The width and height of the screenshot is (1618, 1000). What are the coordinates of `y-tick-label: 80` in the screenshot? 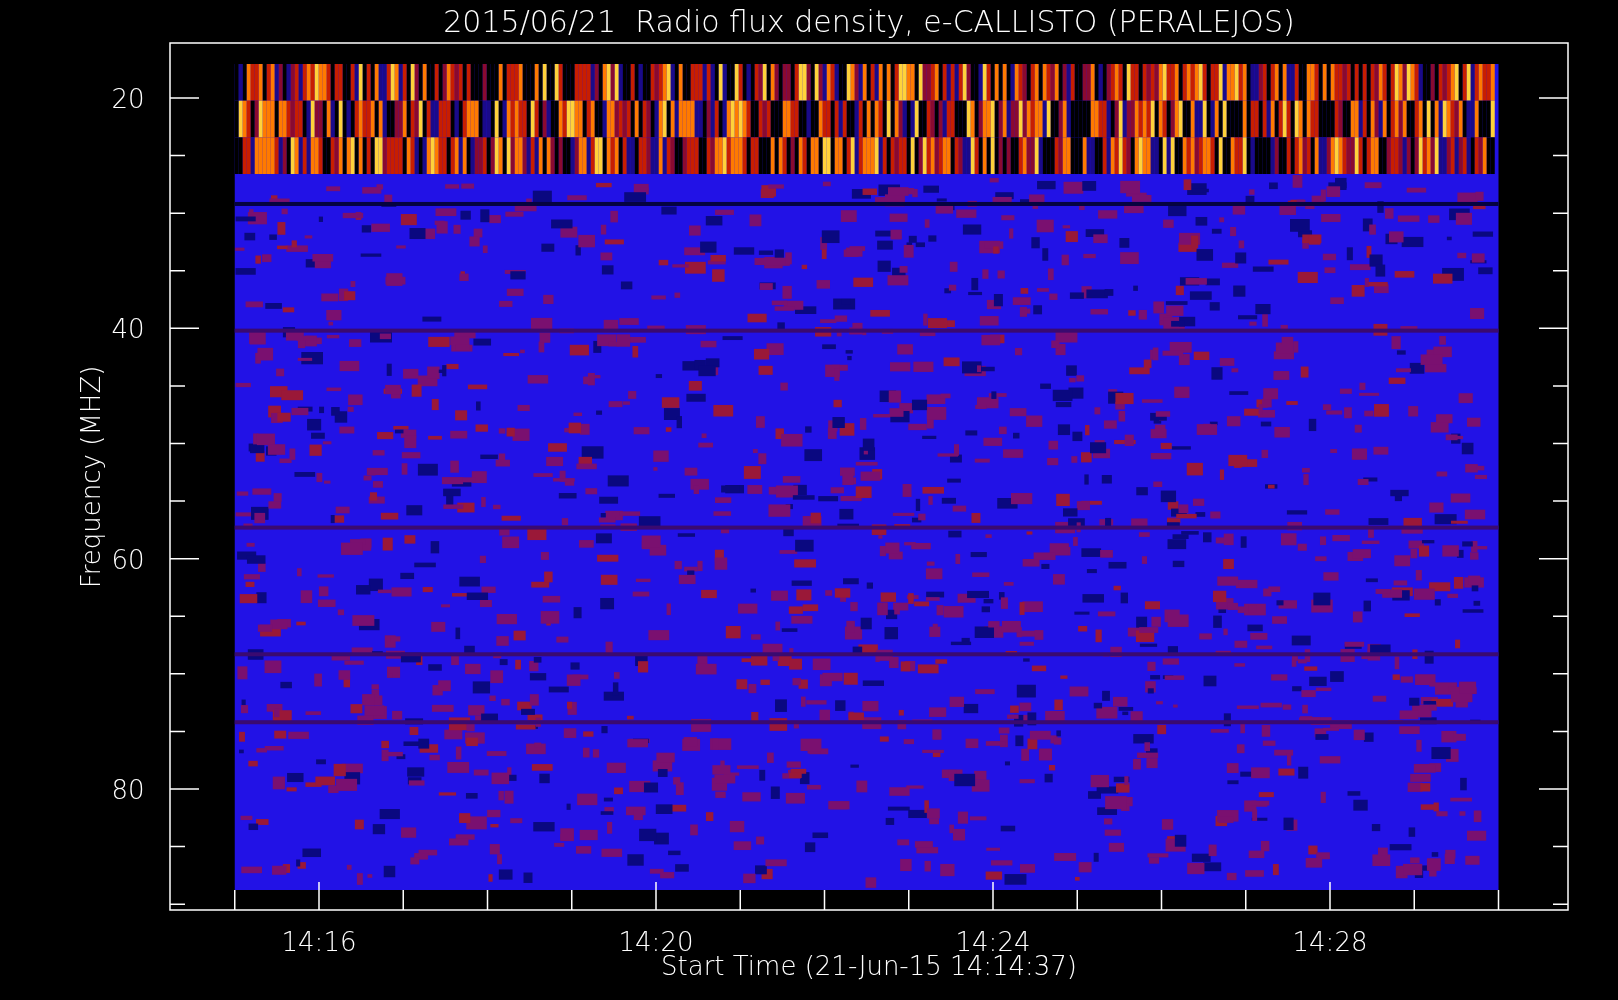 It's located at (128, 790).